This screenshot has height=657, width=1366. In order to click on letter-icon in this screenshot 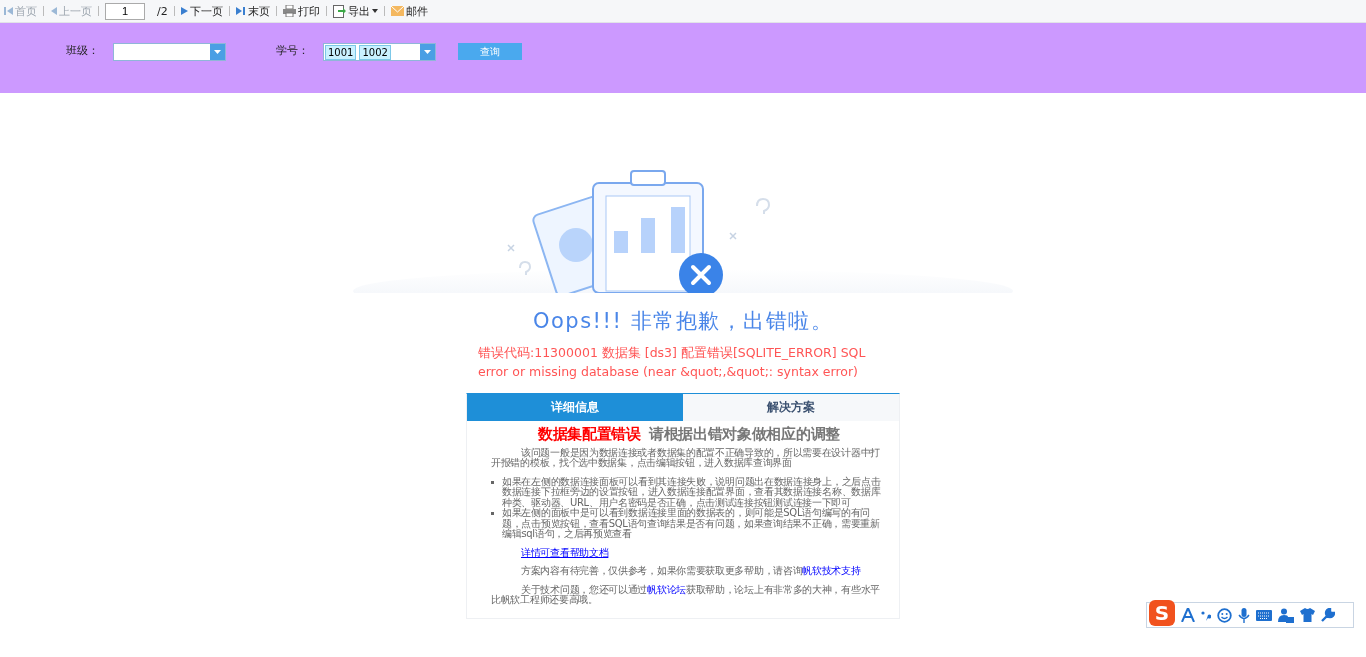, I will do `click(1188, 615)`.